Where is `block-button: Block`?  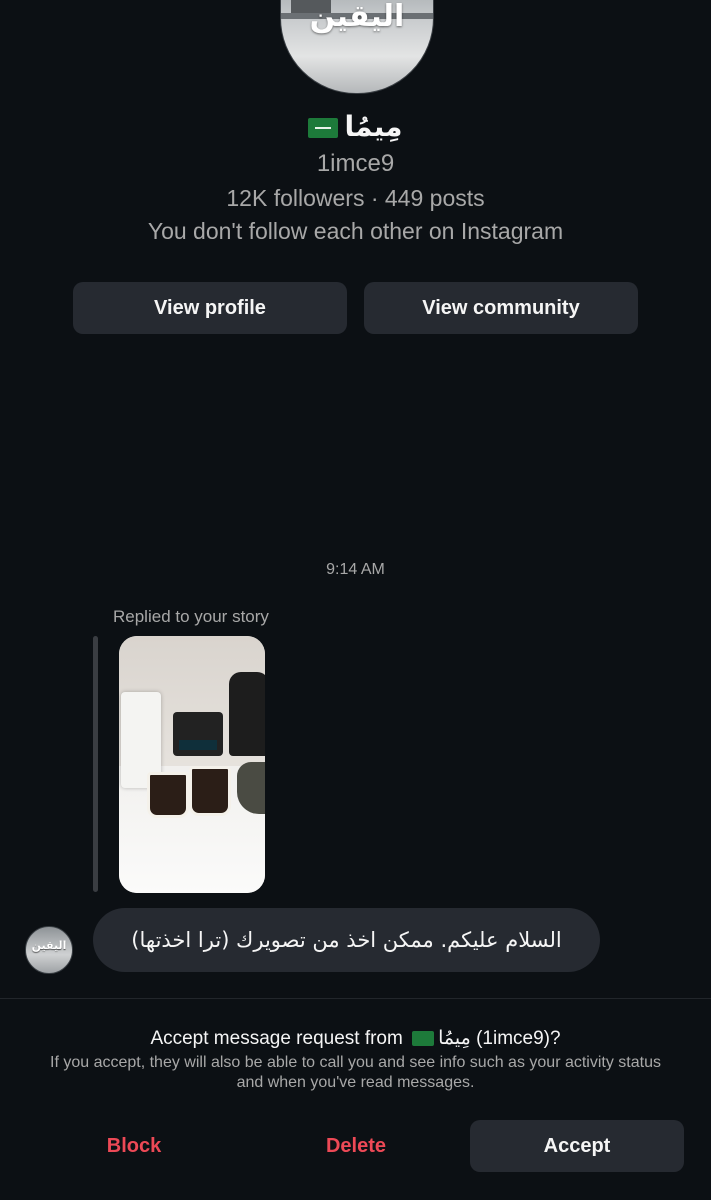 block-button: Block is located at coordinates (134, 1146).